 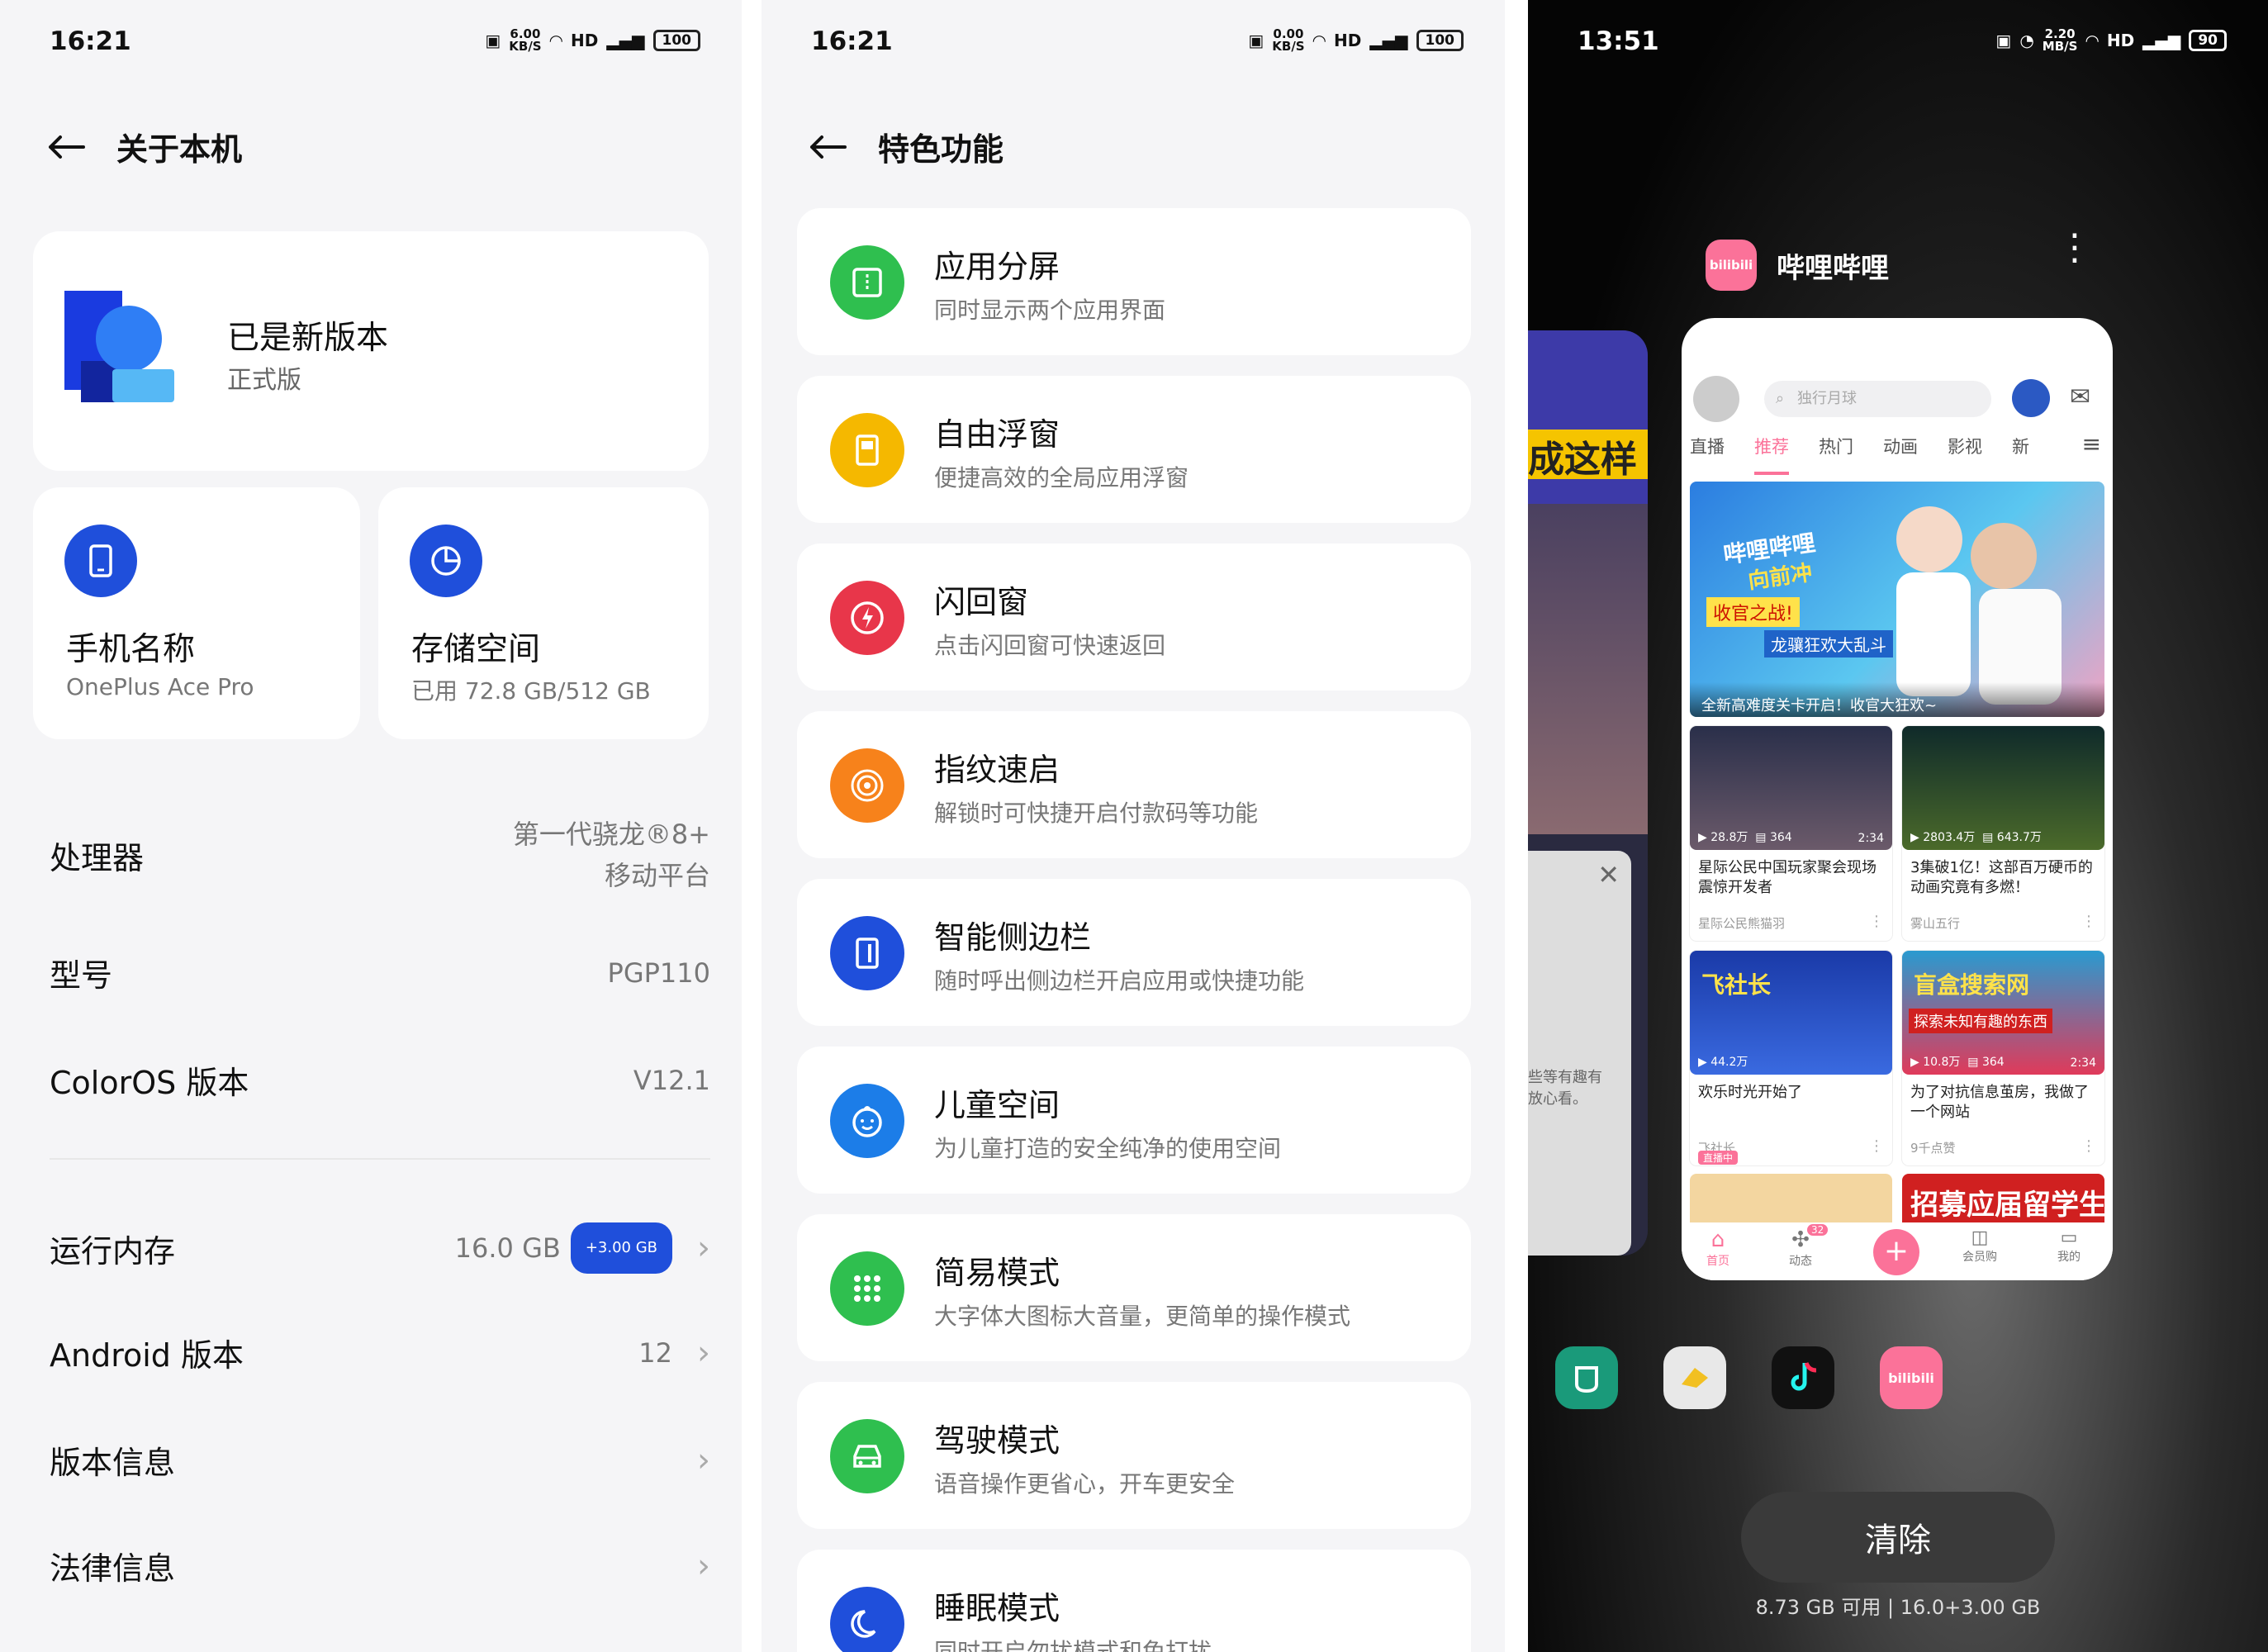 I want to click on feature-title: 驾驶模式, so click(x=997, y=1440).